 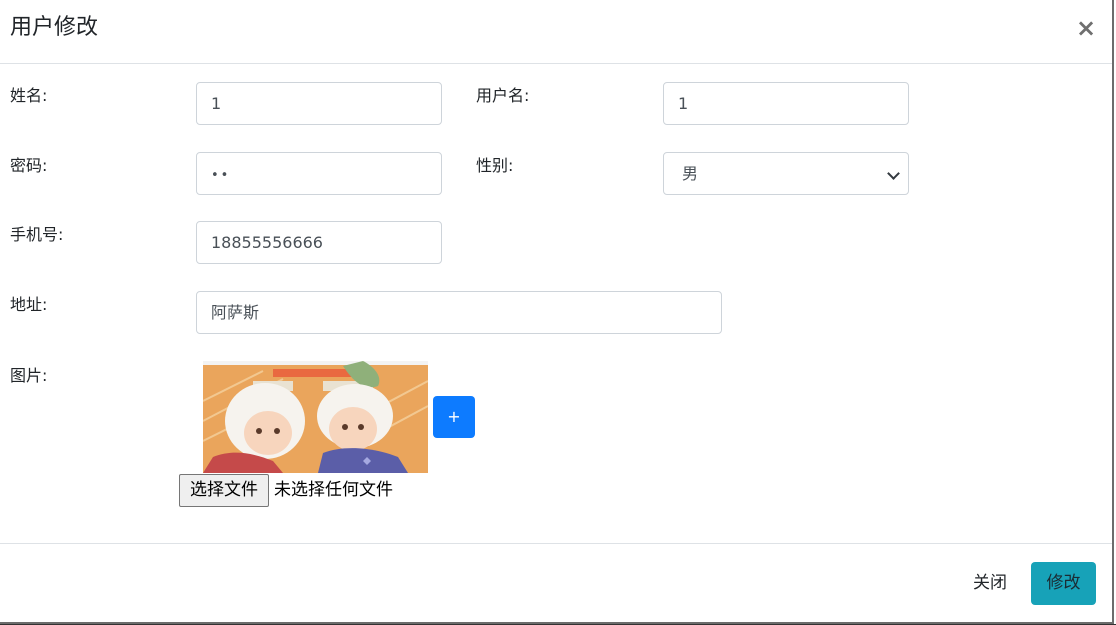 I want to click on gender-selected-value: 男, so click(x=690, y=173).